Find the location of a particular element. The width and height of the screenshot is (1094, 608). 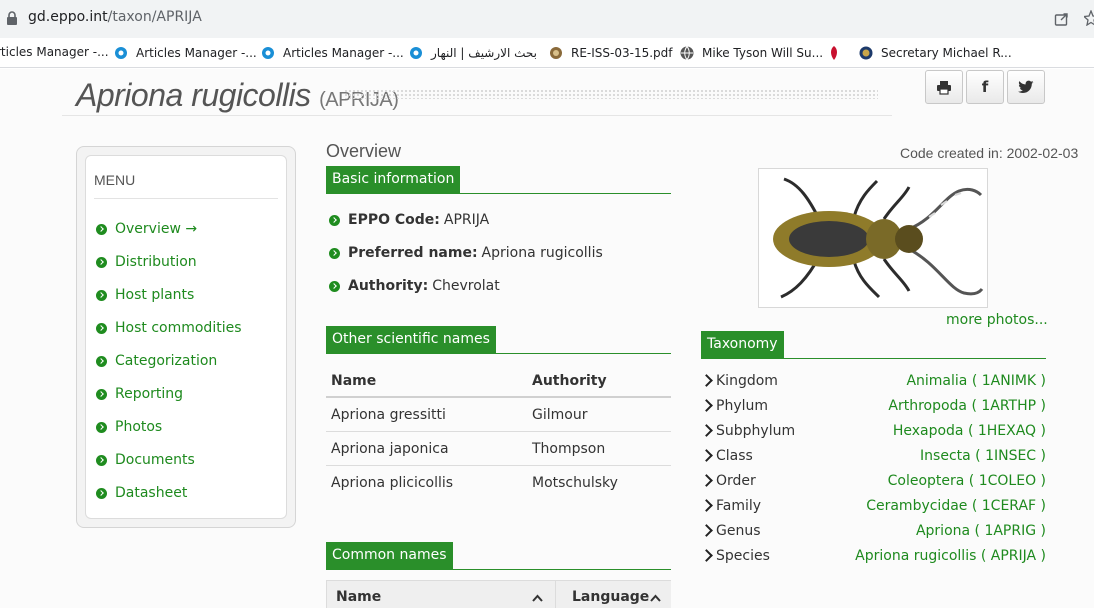

menu-item-host-commodities: Host commodities is located at coordinates (169, 328).